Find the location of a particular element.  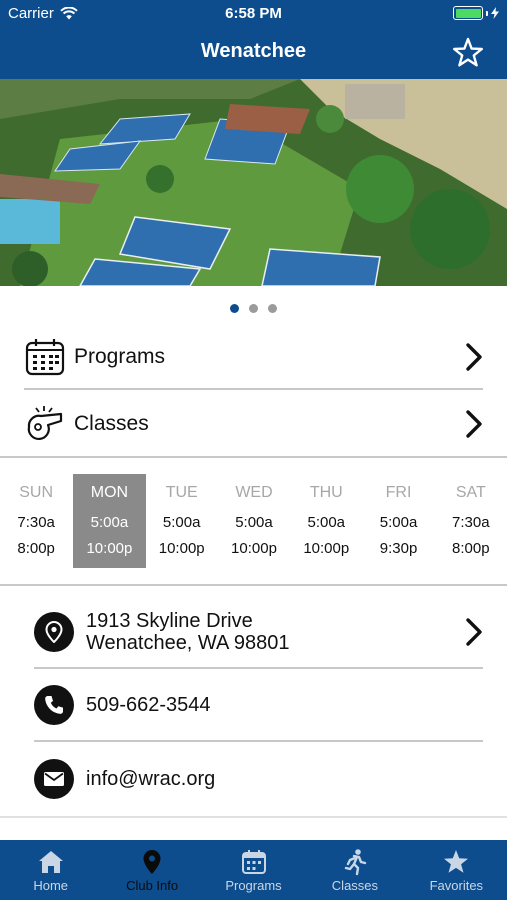

home-icon is located at coordinates (50, 862).